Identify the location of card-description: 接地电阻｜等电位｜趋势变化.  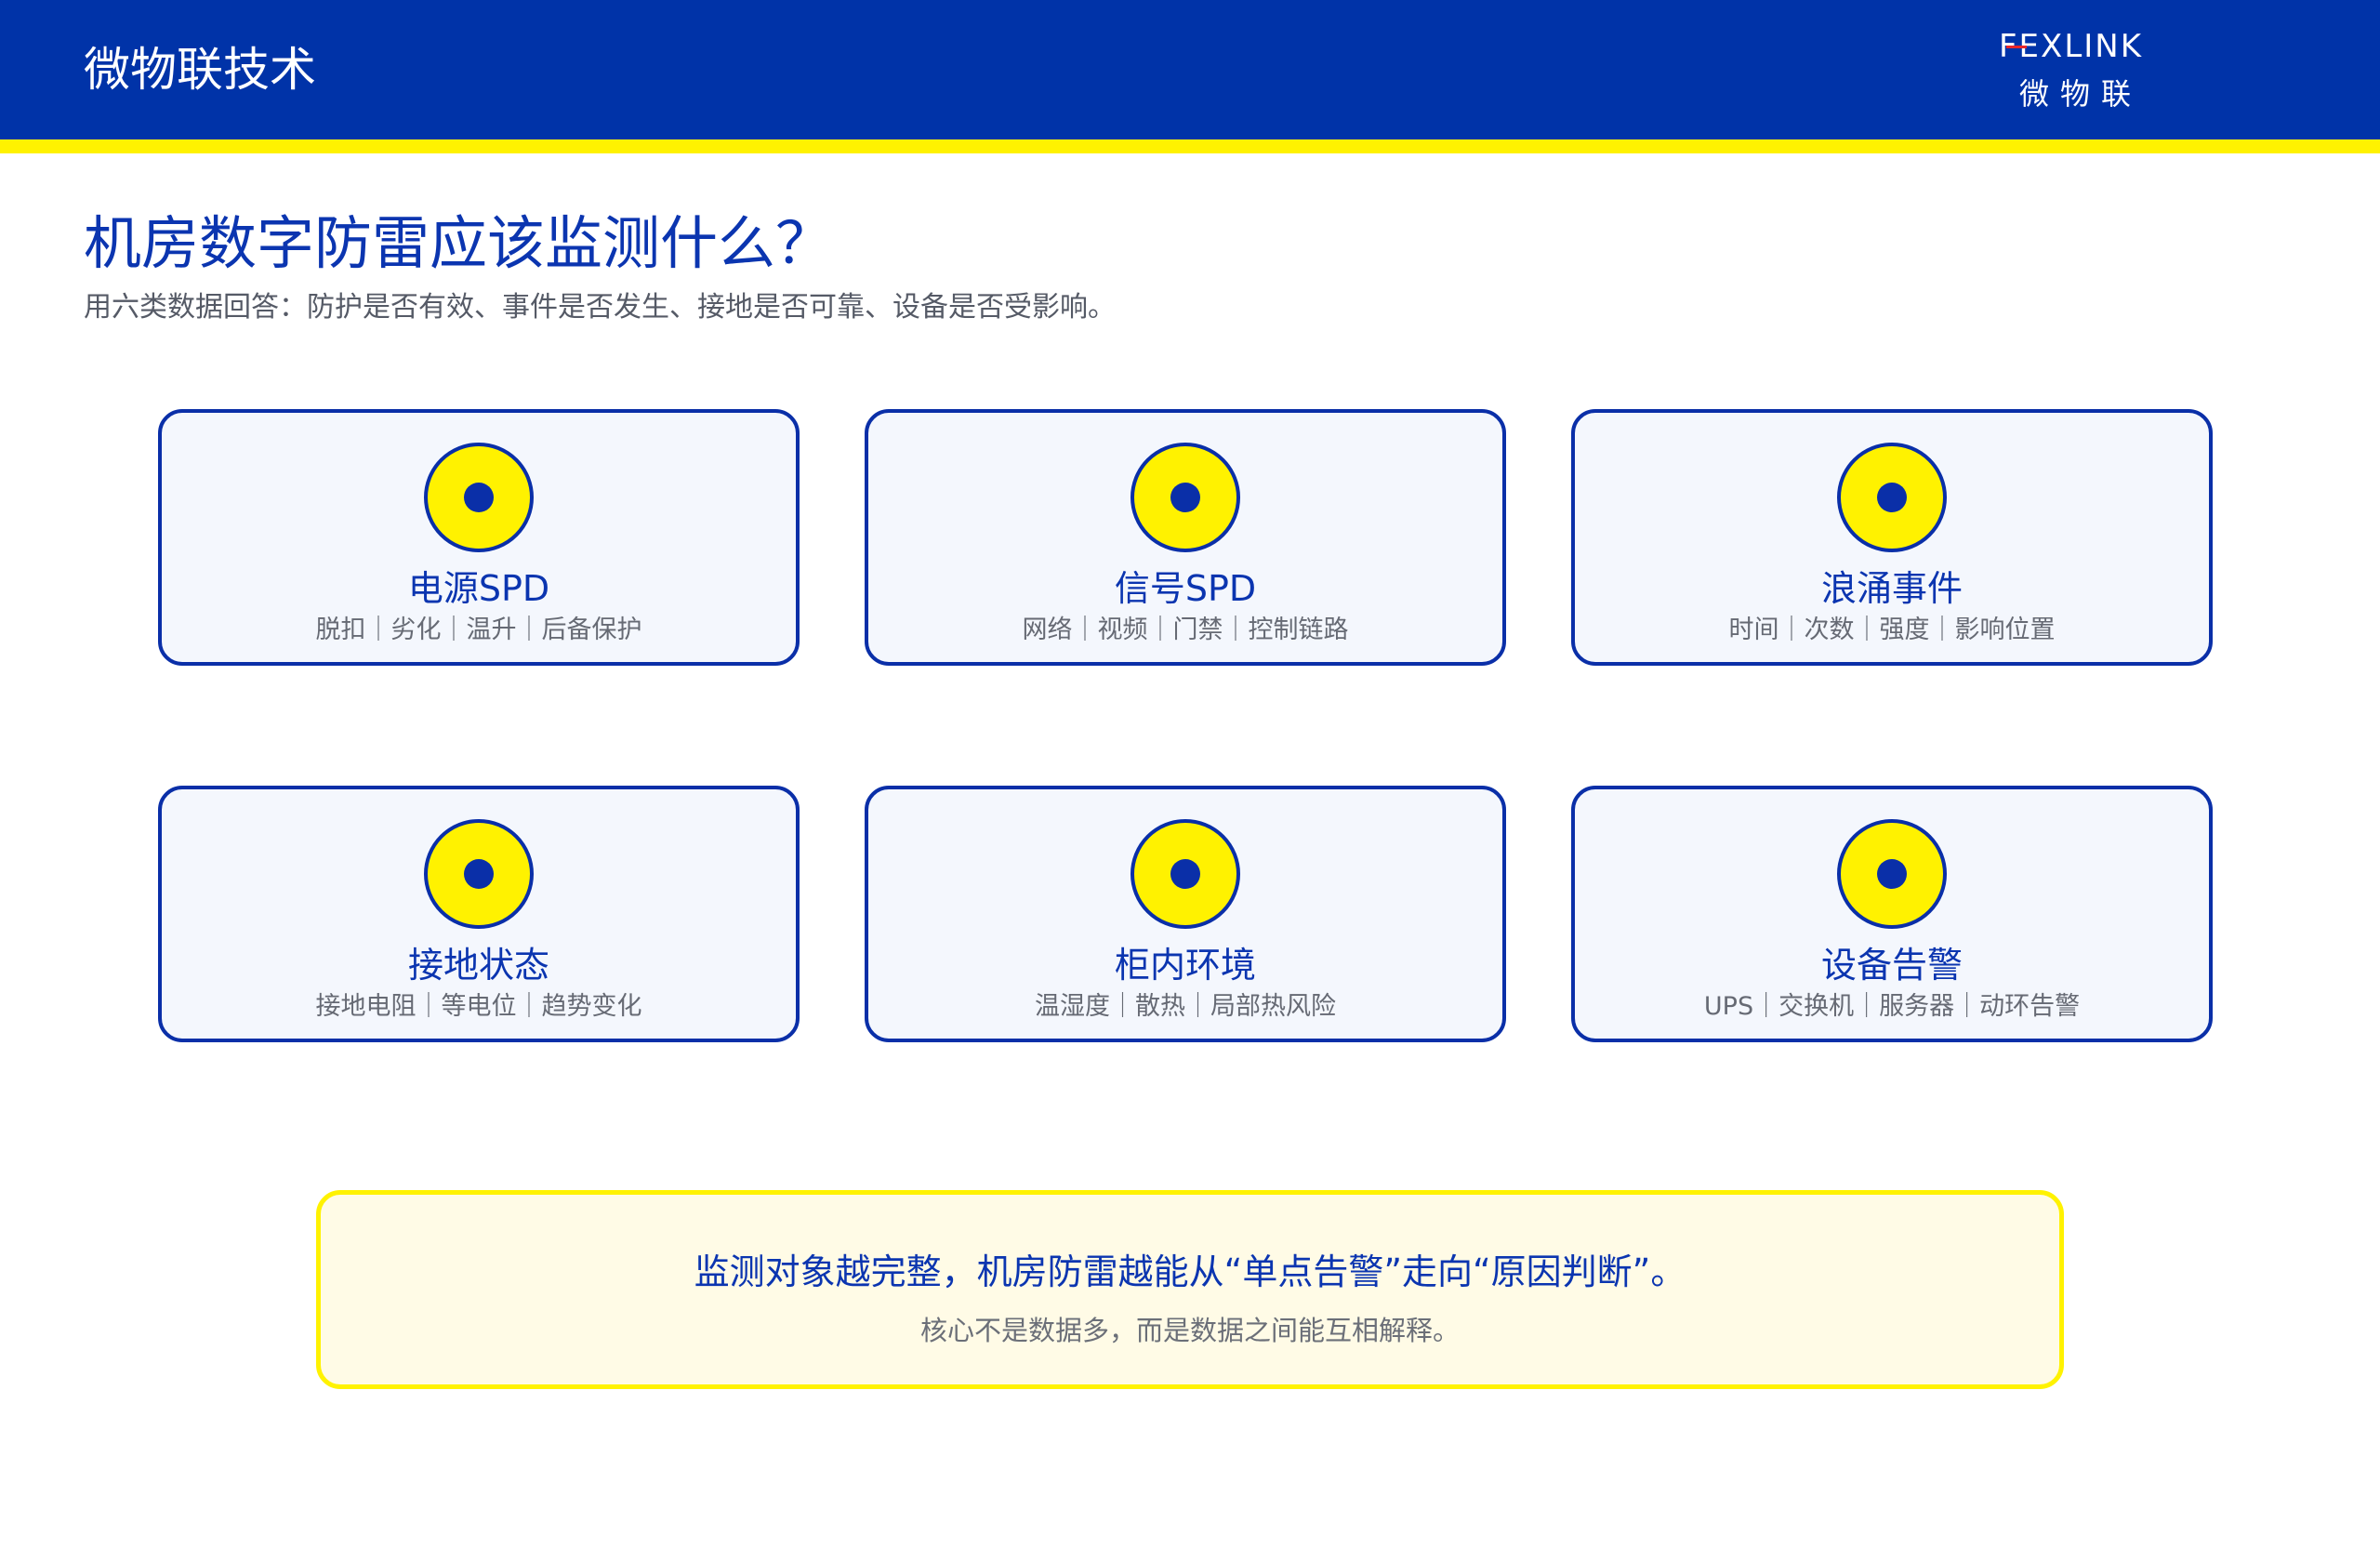
(478, 1007).